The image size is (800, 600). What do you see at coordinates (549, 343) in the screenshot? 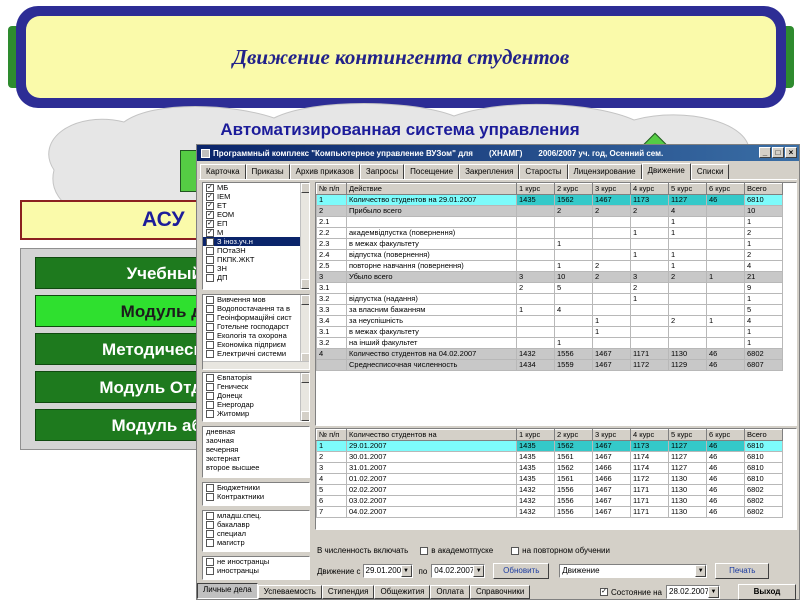
I see `table-row: 3.2 на інший факультет 1 1` at bounding box center [549, 343].